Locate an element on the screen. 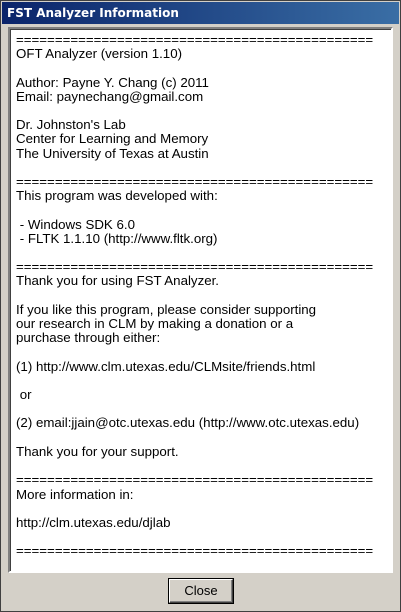 The height and width of the screenshot is (612, 401). window-title: FST Analyzer Information is located at coordinates (93, 13).